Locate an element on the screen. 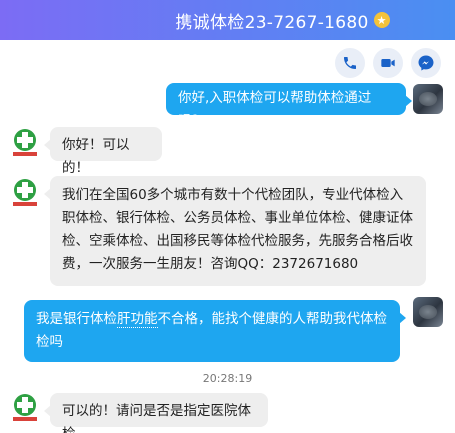  messenger-icon is located at coordinates (426, 63).